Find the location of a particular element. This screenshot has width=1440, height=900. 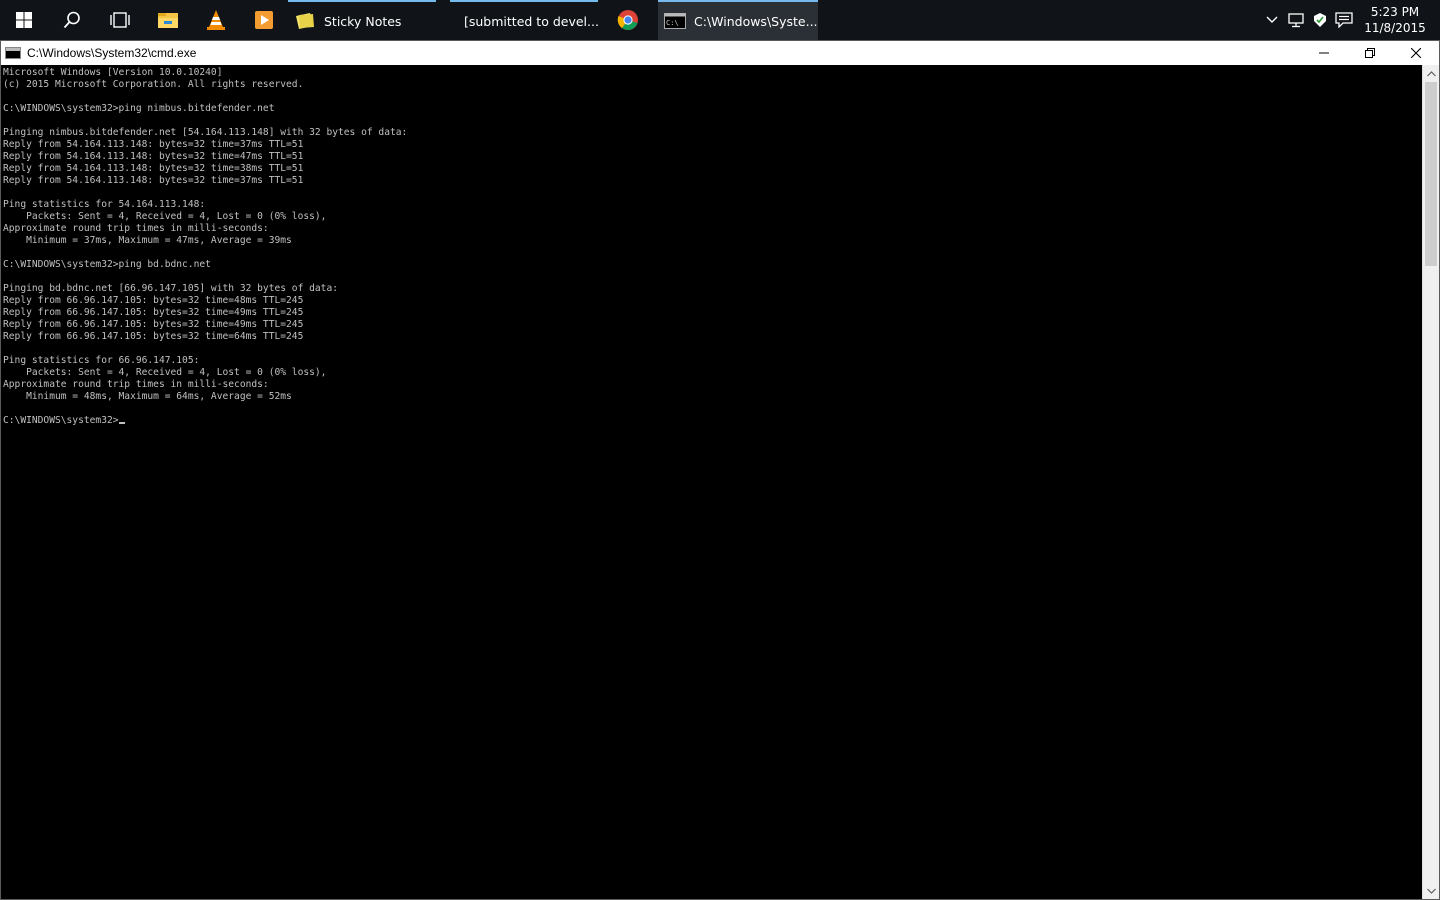

search-button is located at coordinates (72, 20).